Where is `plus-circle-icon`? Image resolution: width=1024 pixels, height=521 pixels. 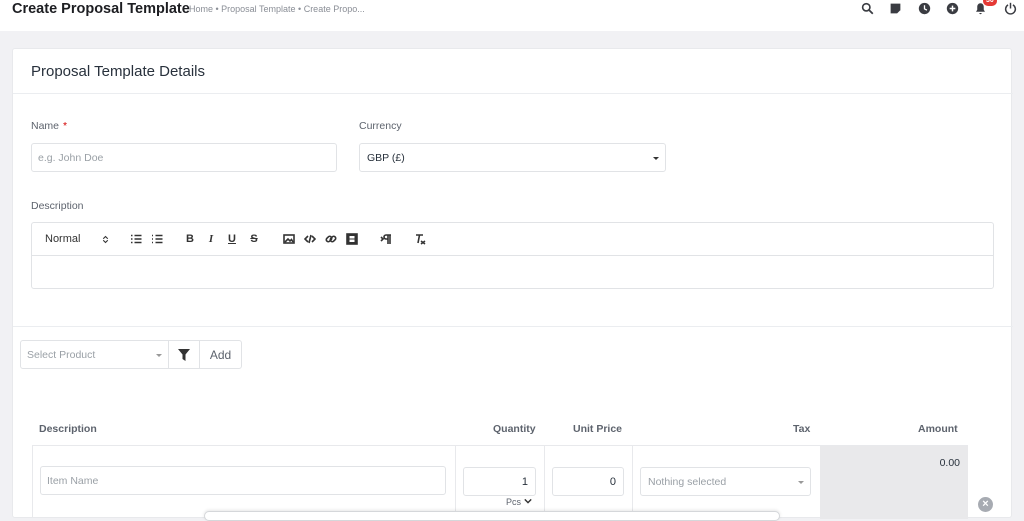
plus-circle-icon is located at coordinates (952, 8).